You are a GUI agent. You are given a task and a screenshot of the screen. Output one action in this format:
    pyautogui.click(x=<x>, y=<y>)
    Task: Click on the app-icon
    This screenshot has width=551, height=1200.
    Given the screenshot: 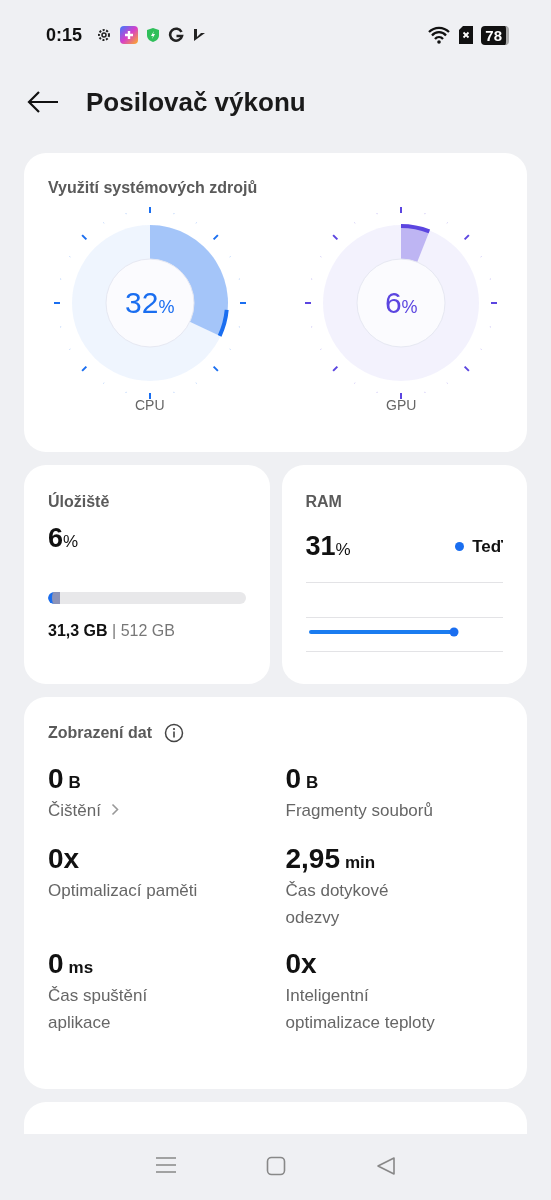 What is the action you would take?
    pyautogui.click(x=129, y=35)
    